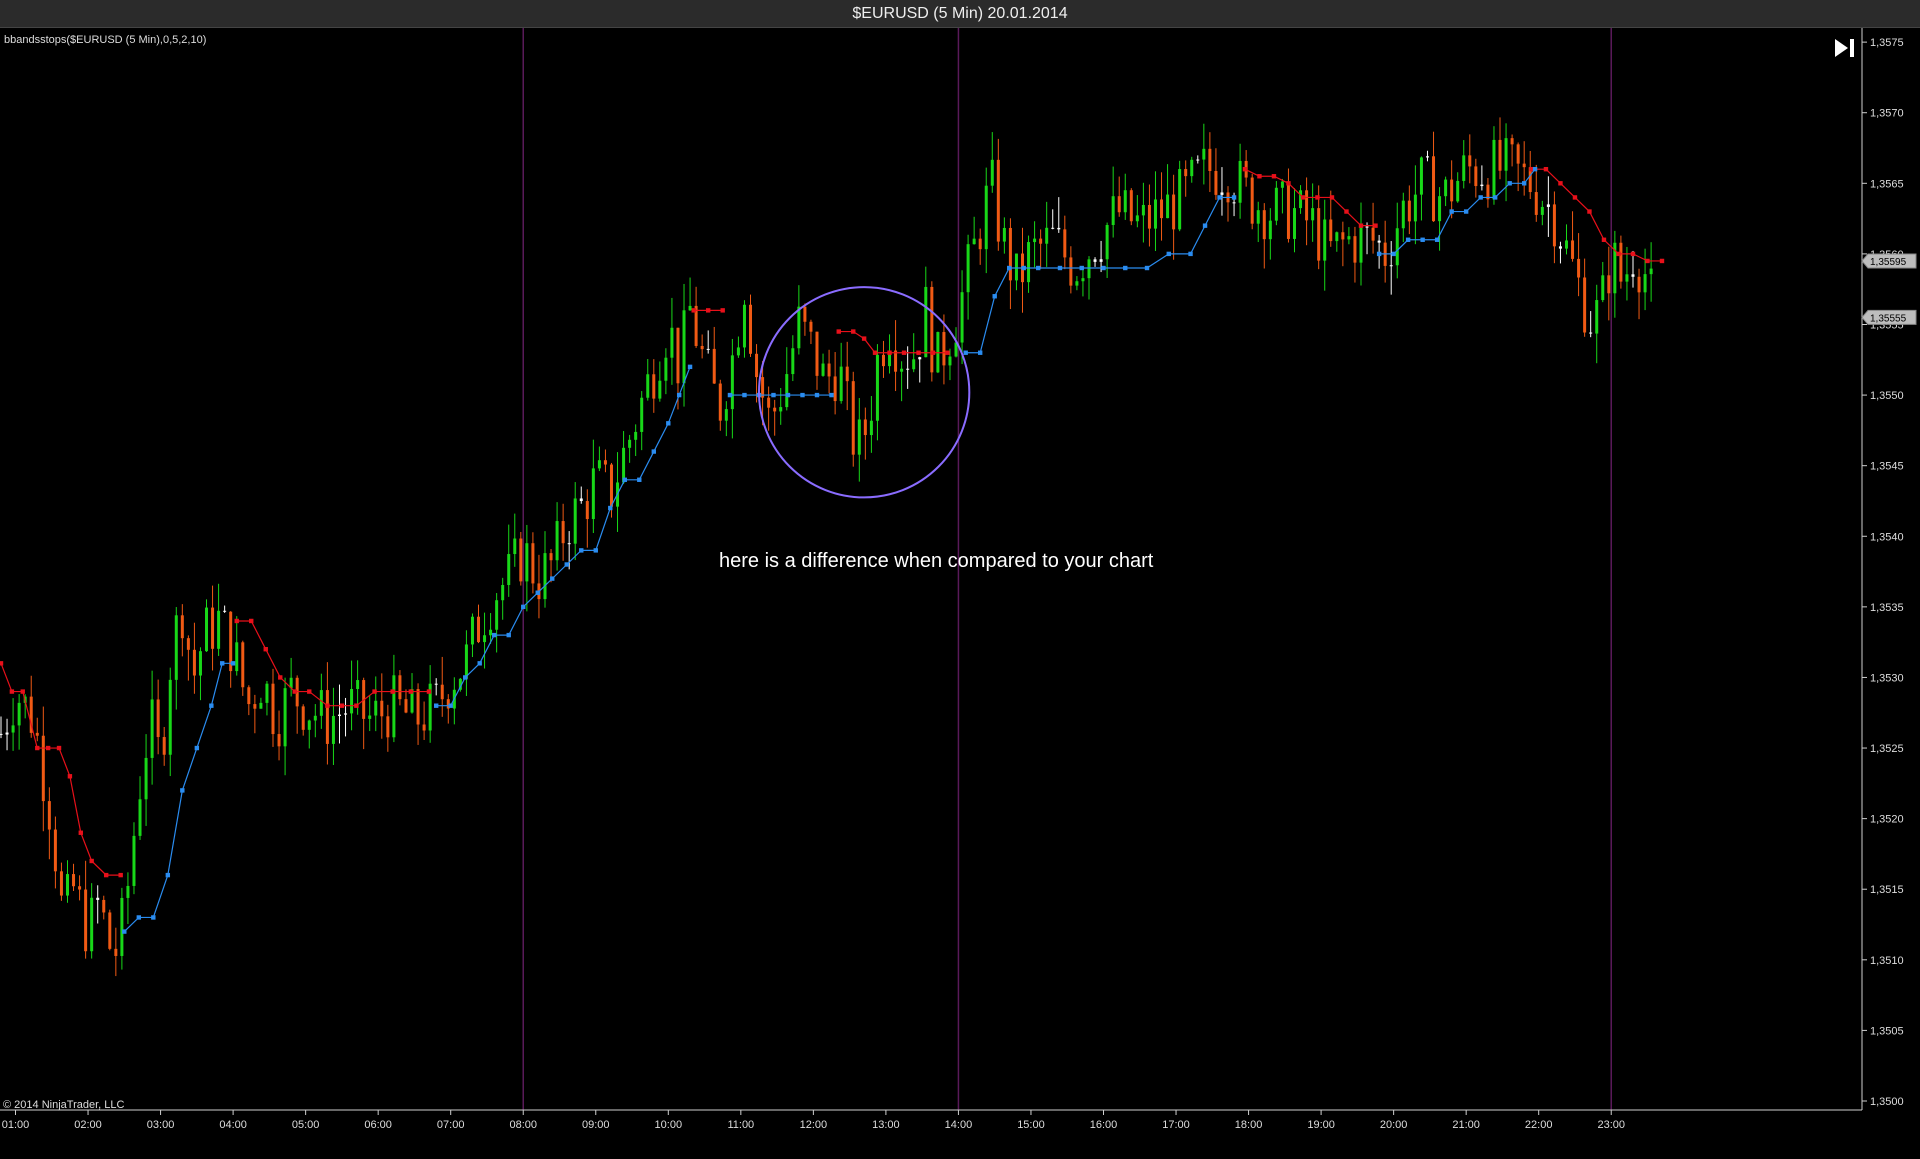 Image resolution: width=1920 pixels, height=1159 pixels. What do you see at coordinates (886, 1125) in the screenshot?
I see `time-tick-label: 13:00` at bounding box center [886, 1125].